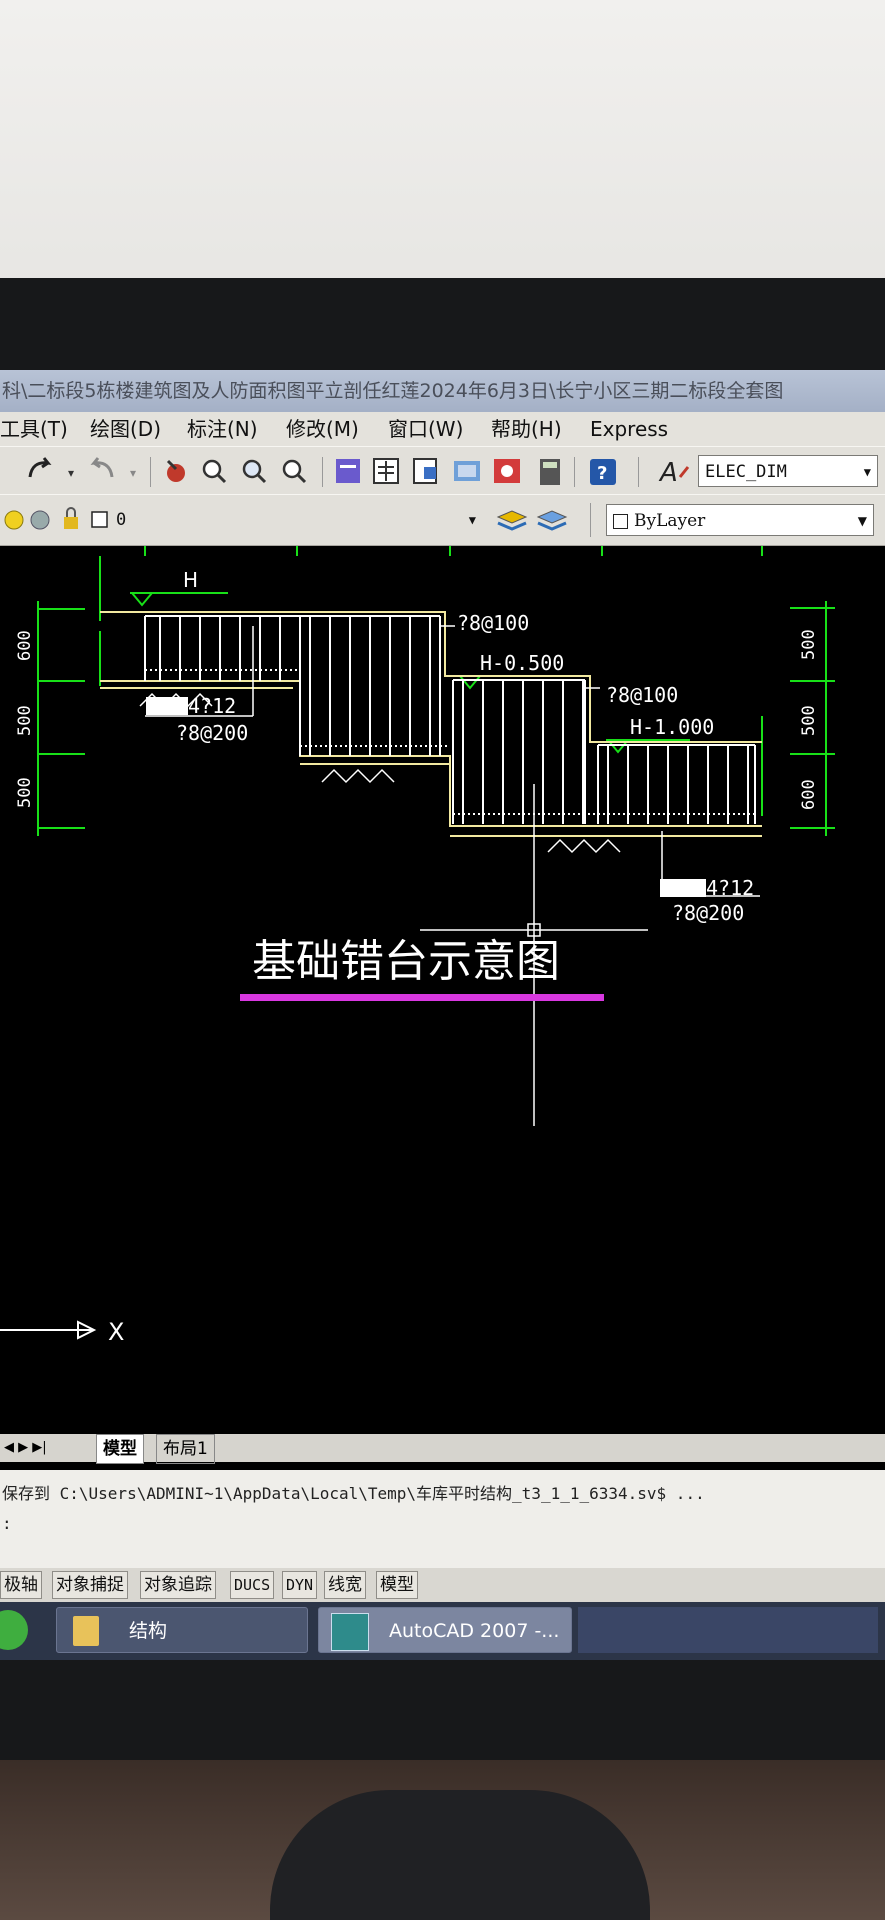  What do you see at coordinates (178, 1585) in the screenshot?
I see `status-otrack: 对象追踪` at bounding box center [178, 1585].